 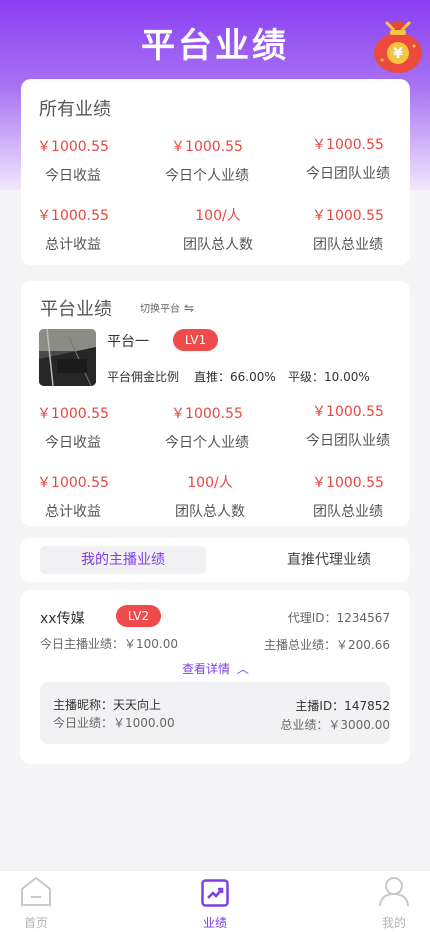 What do you see at coordinates (215, 893) in the screenshot?
I see `chart-icon` at bounding box center [215, 893].